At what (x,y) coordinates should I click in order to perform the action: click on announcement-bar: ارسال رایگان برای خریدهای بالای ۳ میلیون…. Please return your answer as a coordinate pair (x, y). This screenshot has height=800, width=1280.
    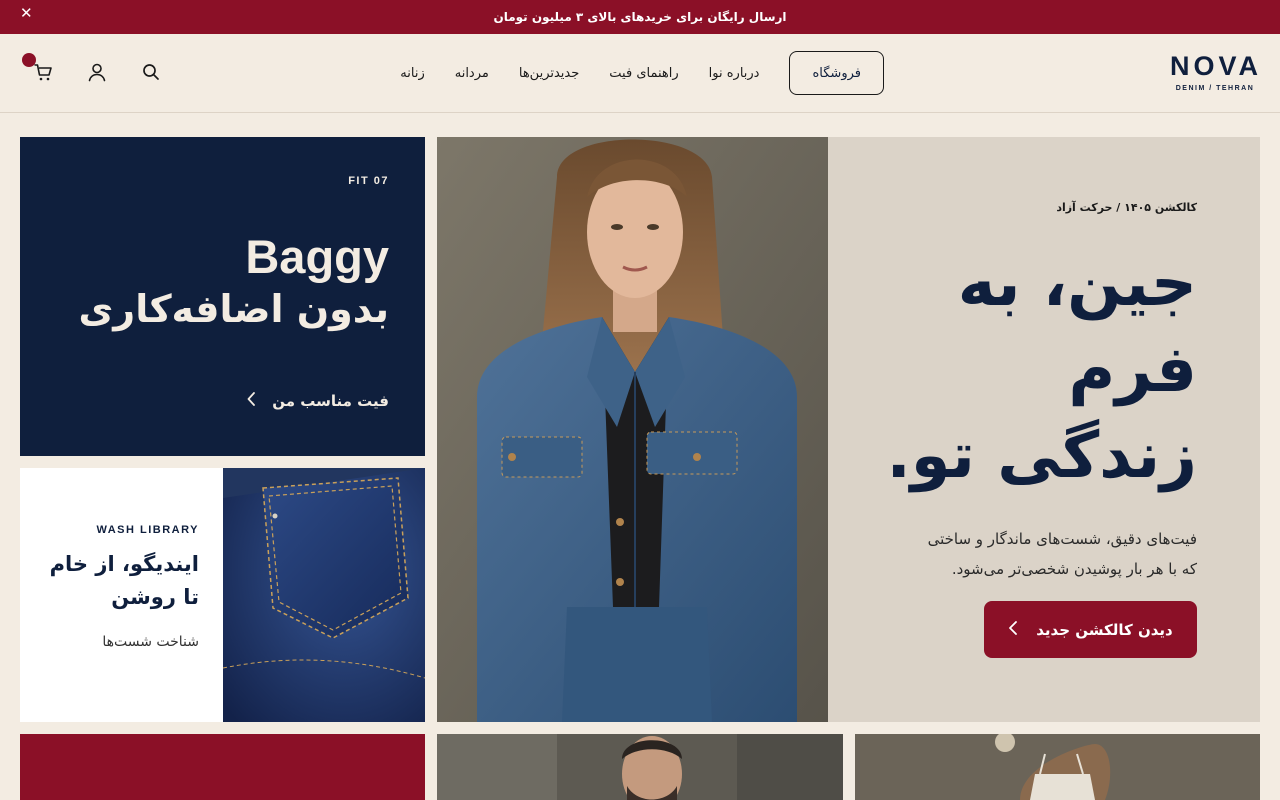
    Looking at the image, I should click on (640, 17).